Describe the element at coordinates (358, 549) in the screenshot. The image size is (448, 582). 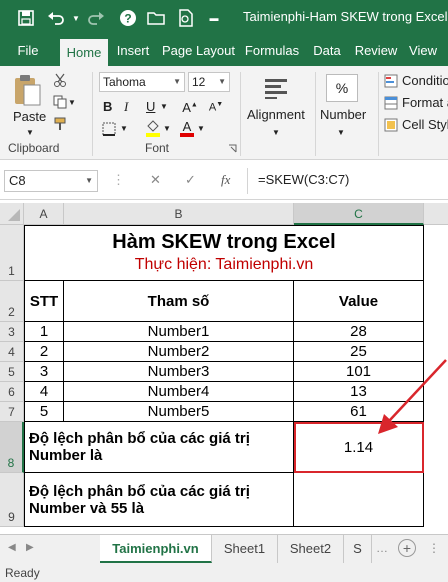
I see `sheet-tab-s: S` at that location.